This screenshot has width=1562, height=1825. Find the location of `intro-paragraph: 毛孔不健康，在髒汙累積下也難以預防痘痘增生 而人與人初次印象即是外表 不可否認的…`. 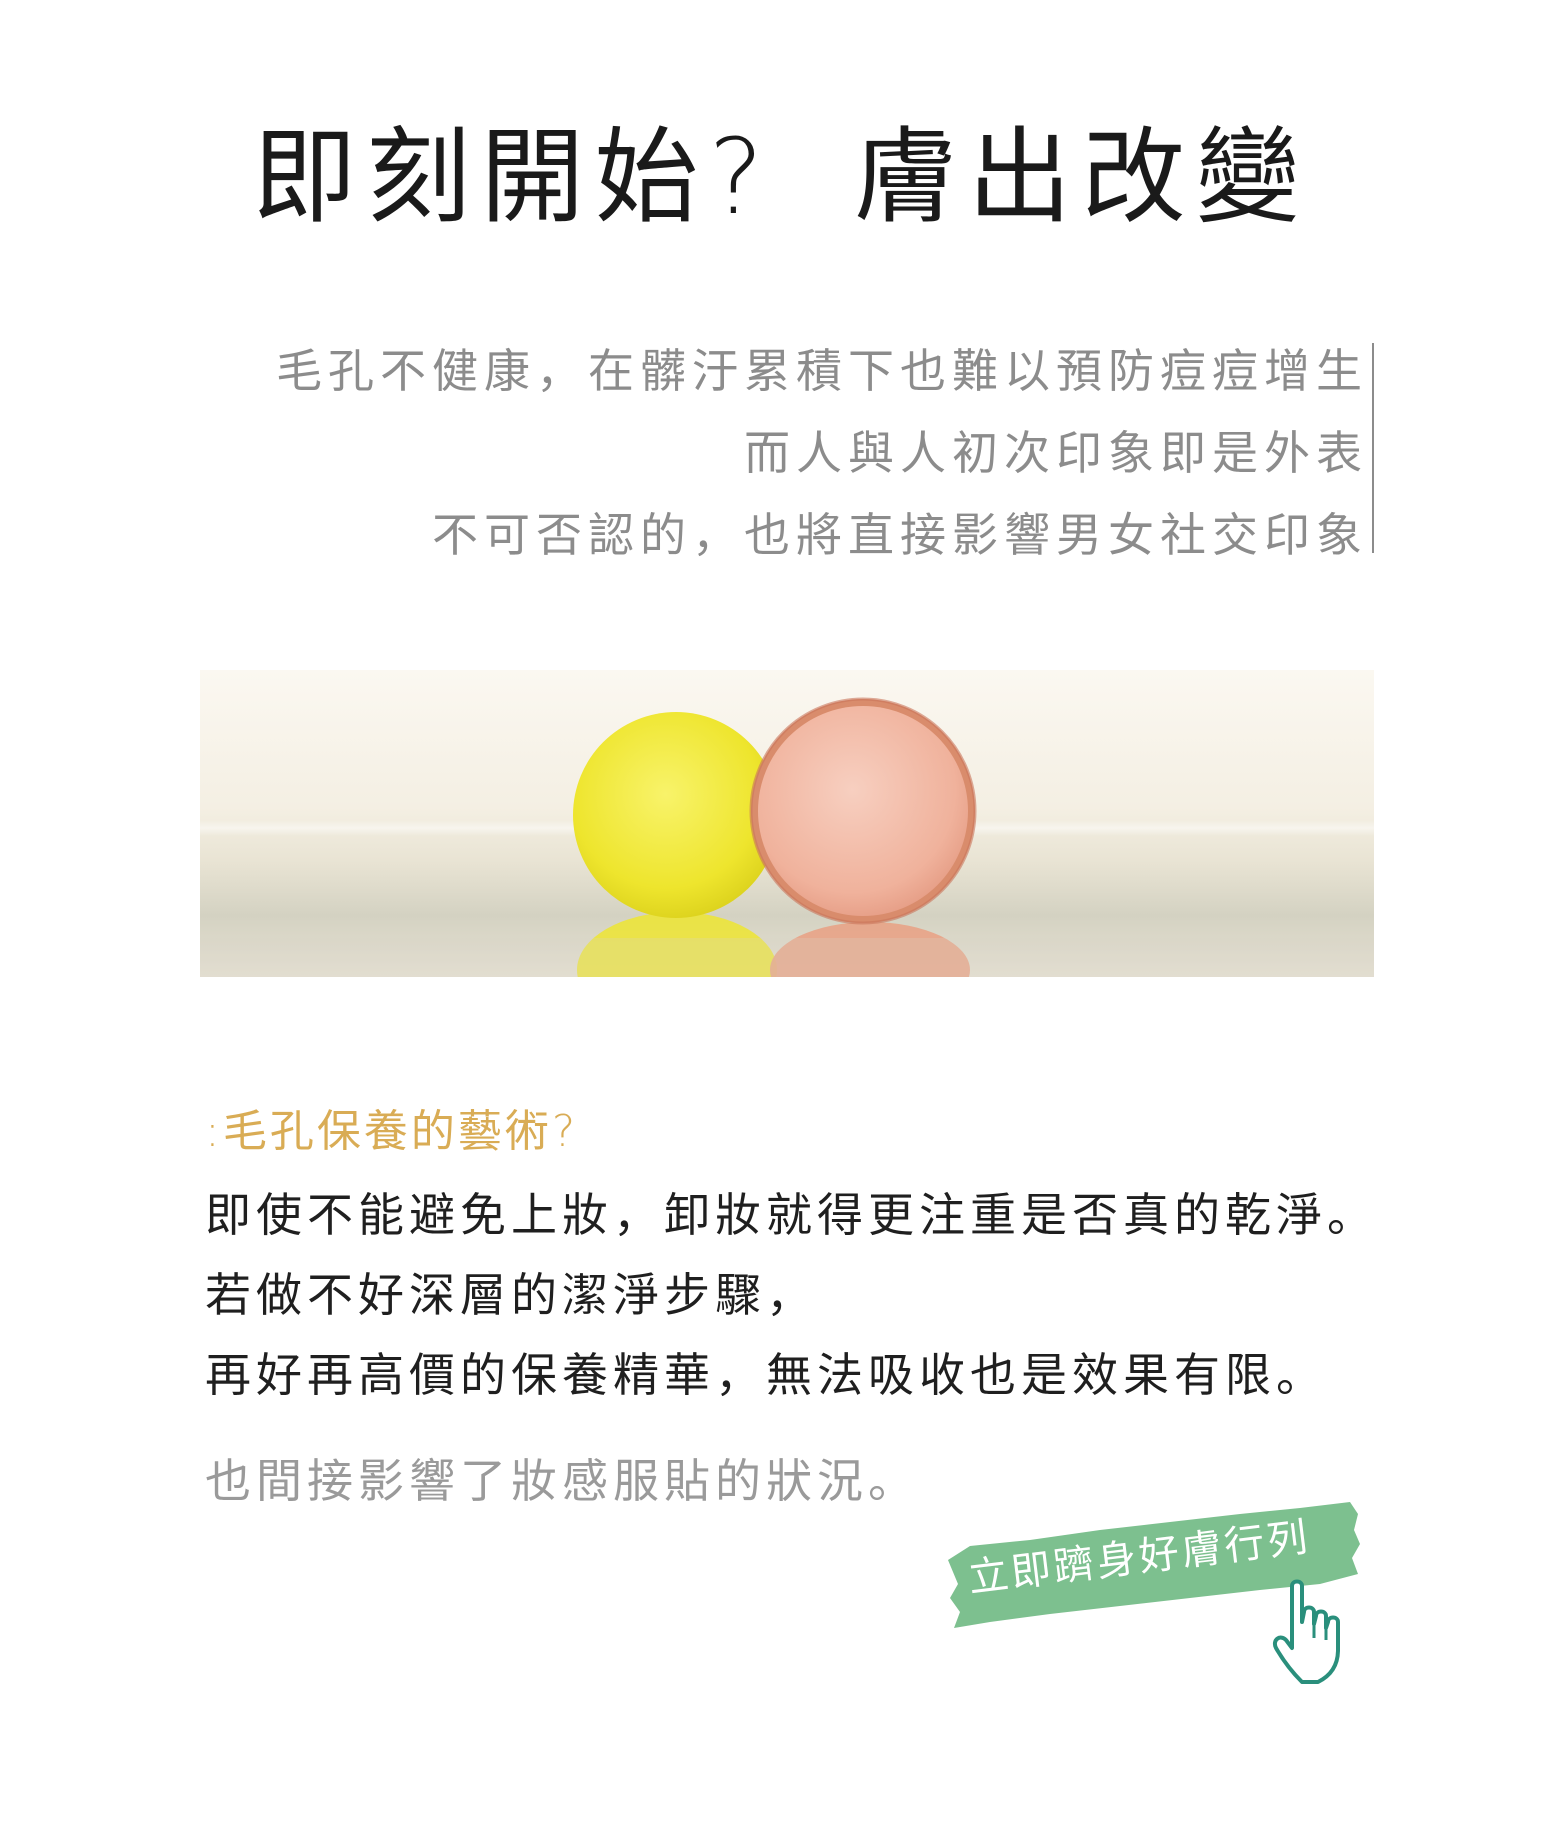

intro-paragraph: 毛孔不健康，在髒汙累積下也難以預防痘痘增生 而人與人初次印象即是外表 不可否認的… is located at coordinates (822, 453).